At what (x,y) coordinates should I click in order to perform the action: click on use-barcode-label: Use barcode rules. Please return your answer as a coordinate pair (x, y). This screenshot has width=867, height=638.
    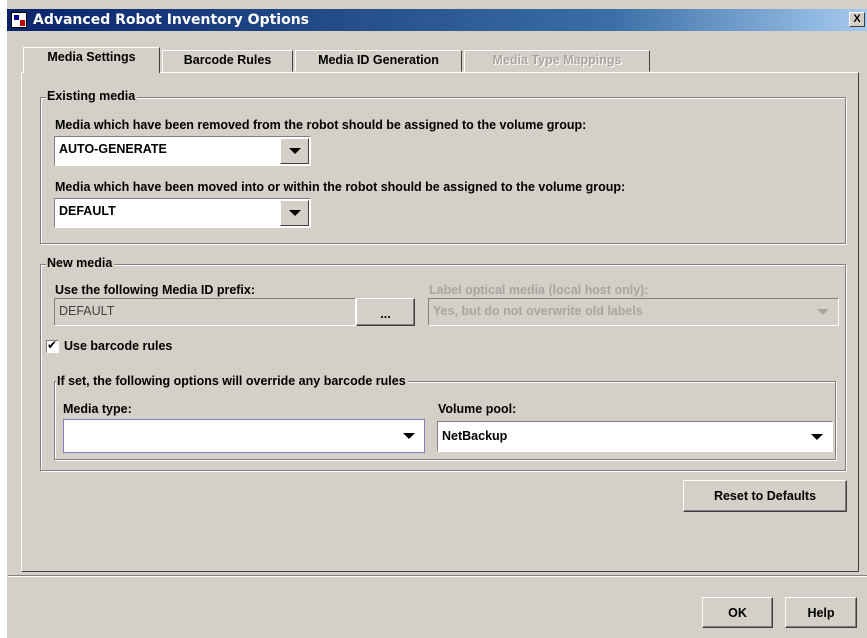
    Looking at the image, I should click on (118, 346).